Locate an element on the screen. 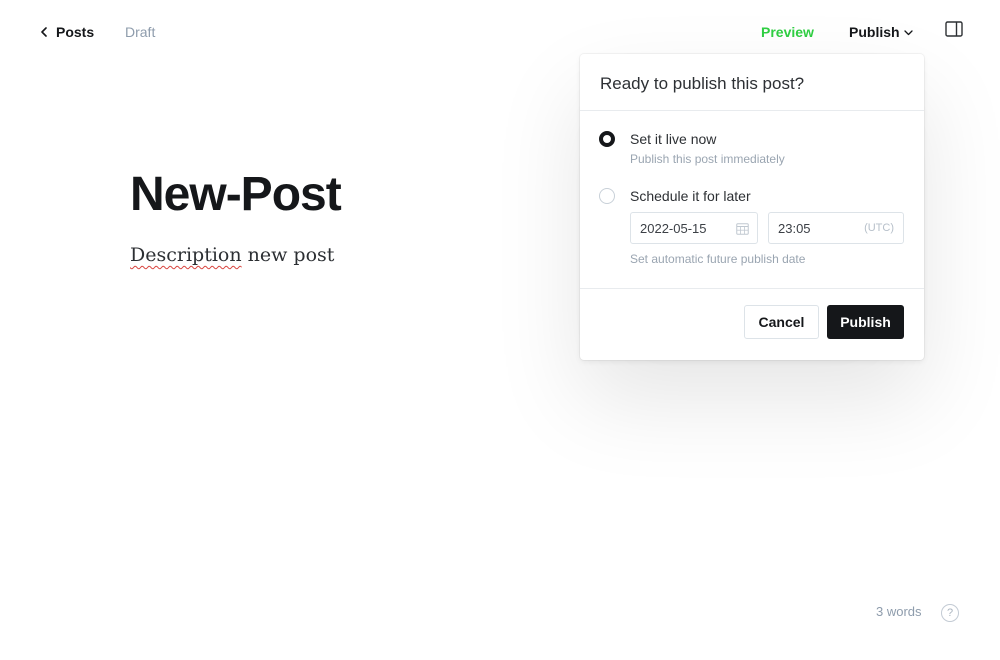  publish-time-input: 23:05 (UTC) is located at coordinates (836, 228).